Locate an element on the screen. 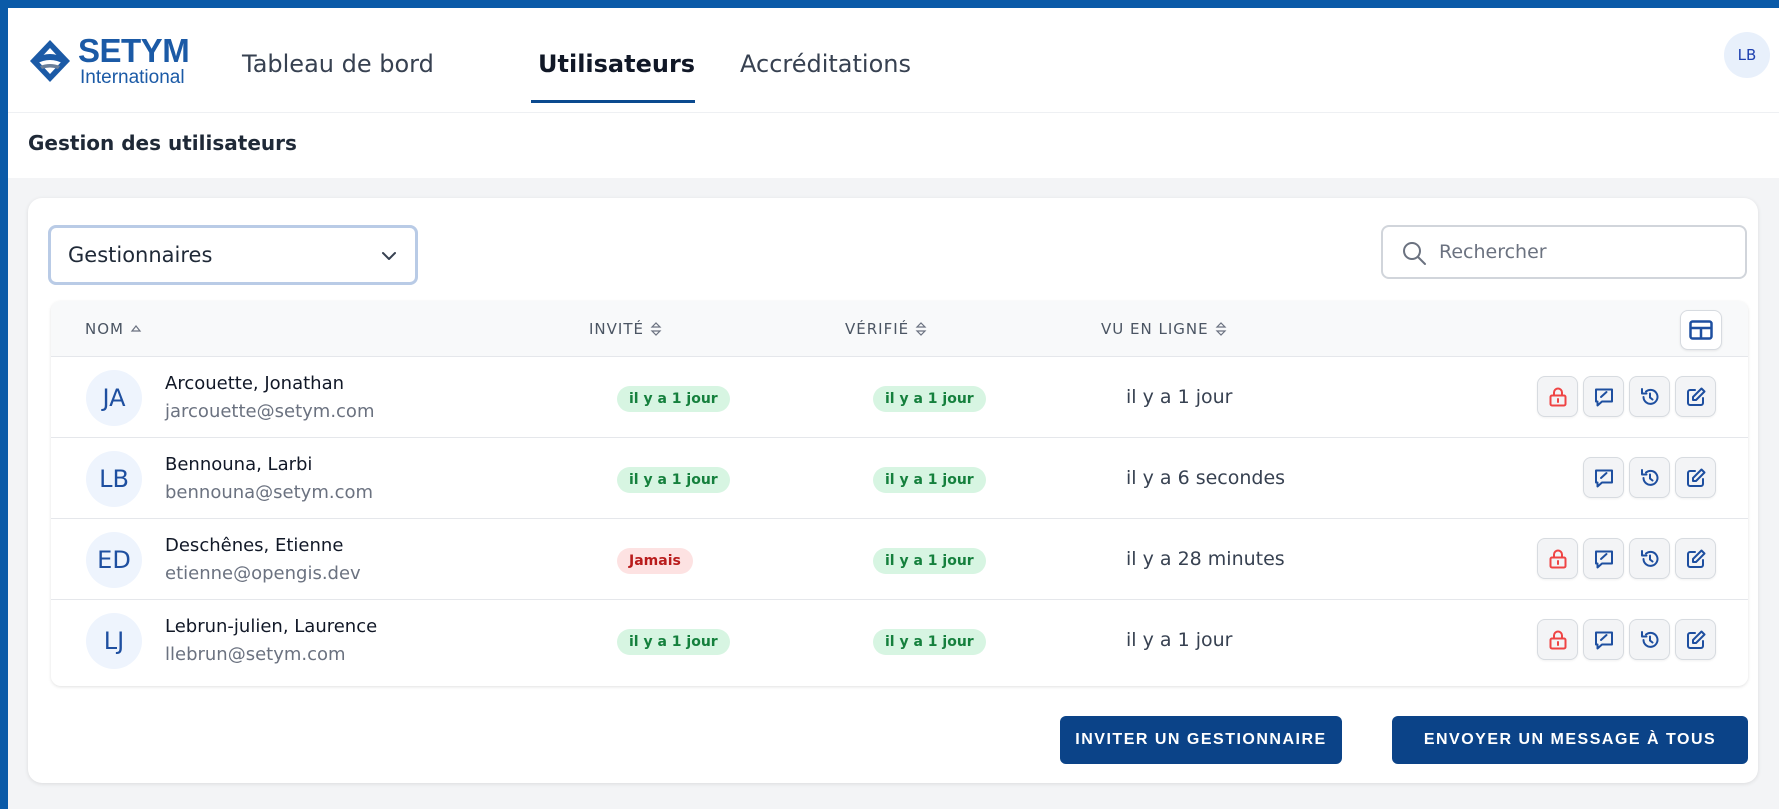 This screenshot has width=1779, height=809. role-filter-select: Gestionnaires is located at coordinates (233, 255).